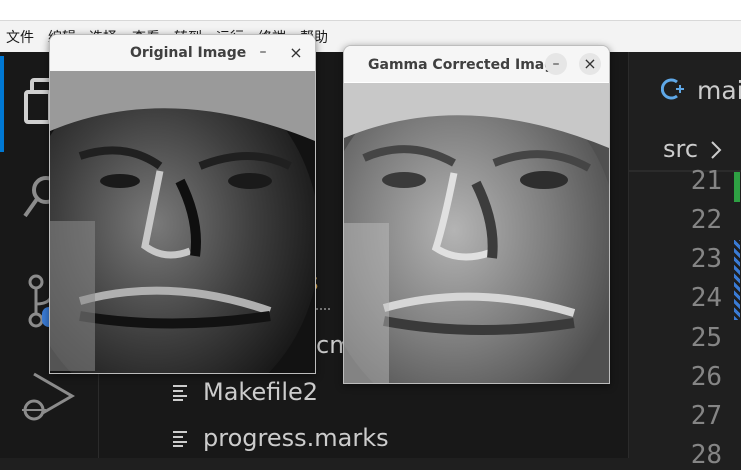 Image resolution: width=741 pixels, height=470 pixels. Describe the element at coordinates (706, 377) in the screenshot. I see `line-number: 26` at that location.